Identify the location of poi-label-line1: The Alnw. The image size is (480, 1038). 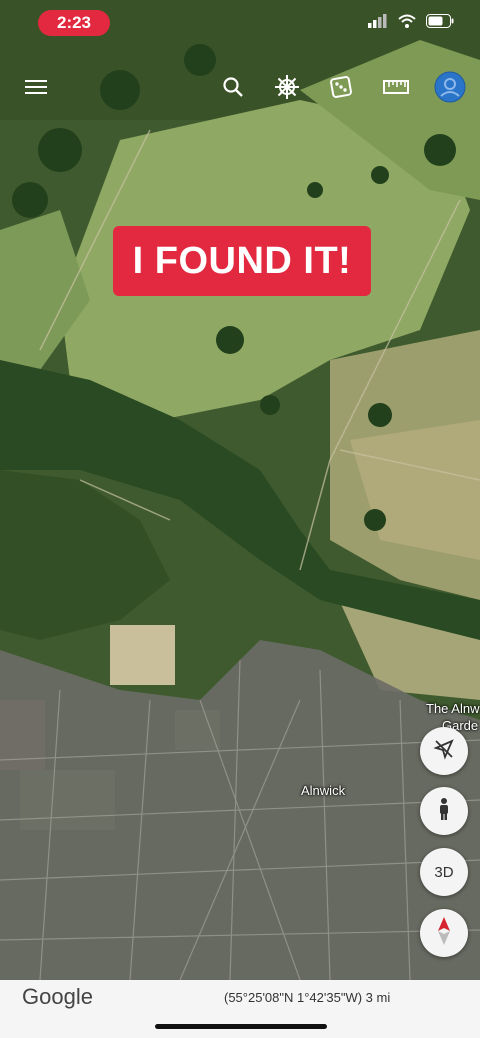
(452, 708).